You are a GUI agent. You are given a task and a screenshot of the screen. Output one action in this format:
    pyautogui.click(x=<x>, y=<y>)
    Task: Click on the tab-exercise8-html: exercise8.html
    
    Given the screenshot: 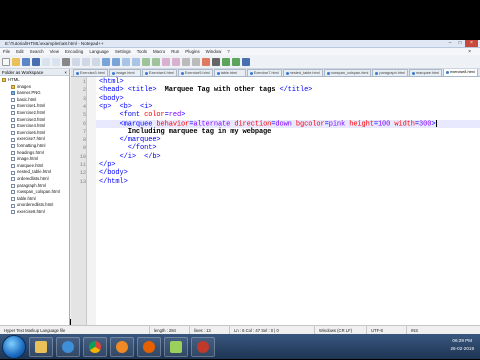 What is the action you would take?
    pyautogui.click(x=460, y=72)
    